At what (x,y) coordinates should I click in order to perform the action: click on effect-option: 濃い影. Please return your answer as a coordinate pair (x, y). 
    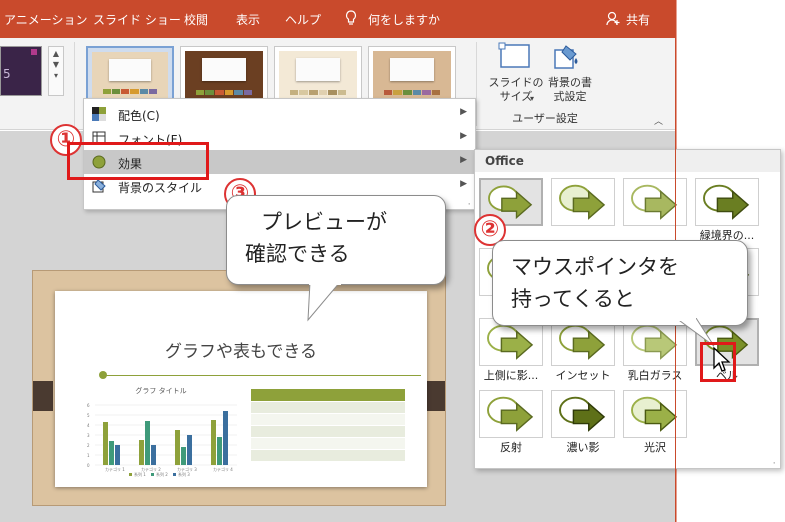
    Looking at the image, I should click on (581, 422).